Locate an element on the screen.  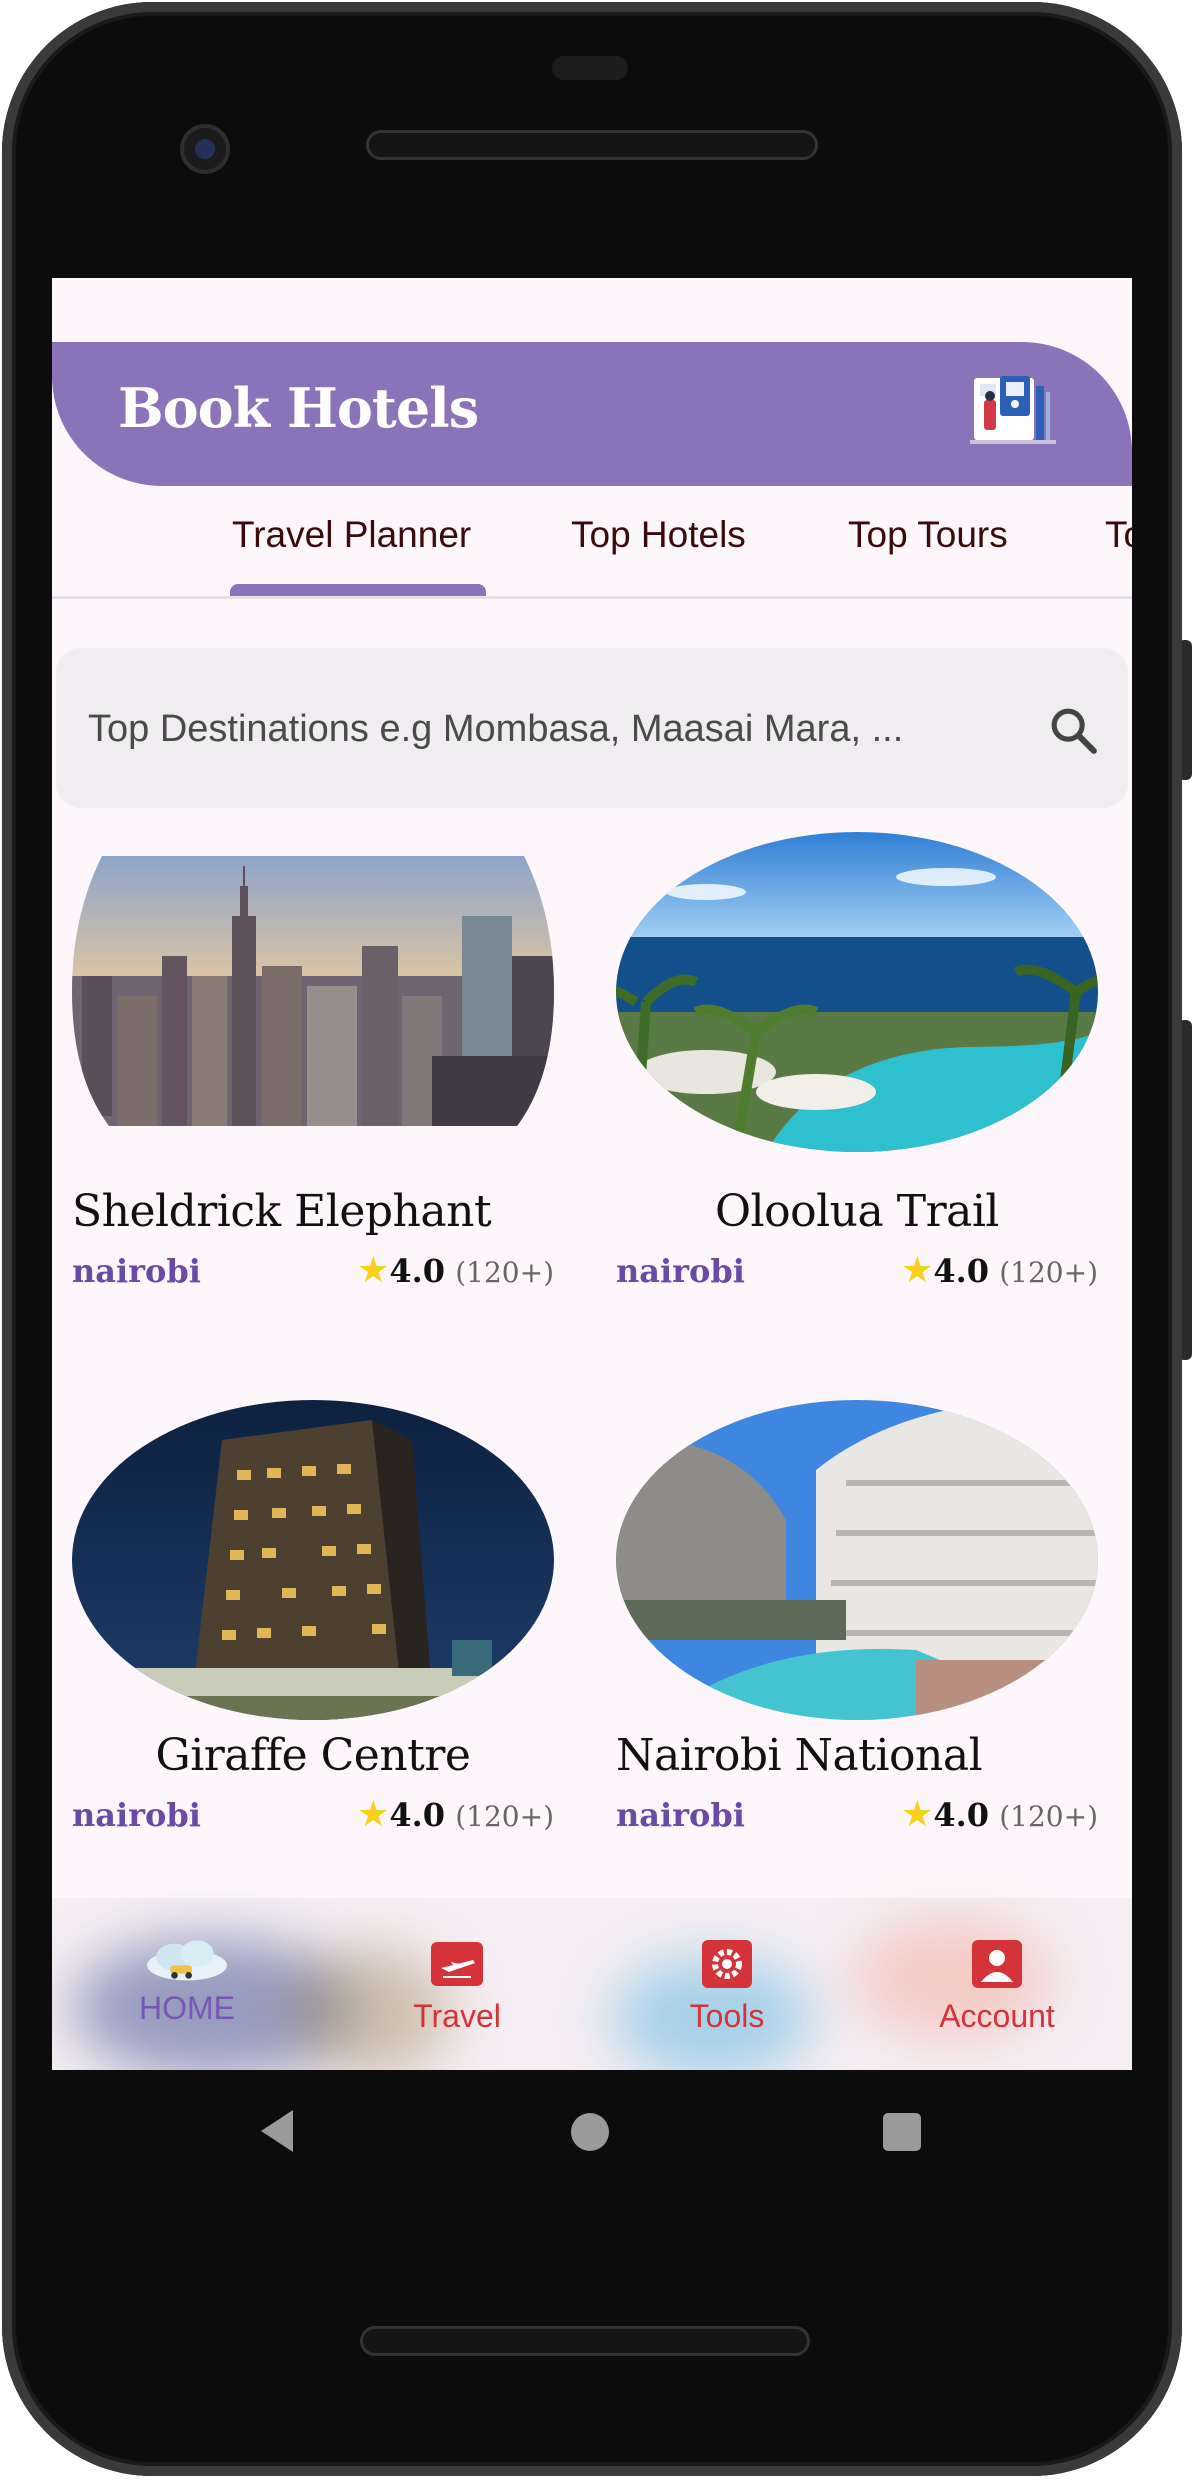
search-icon is located at coordinates (1074, 731).